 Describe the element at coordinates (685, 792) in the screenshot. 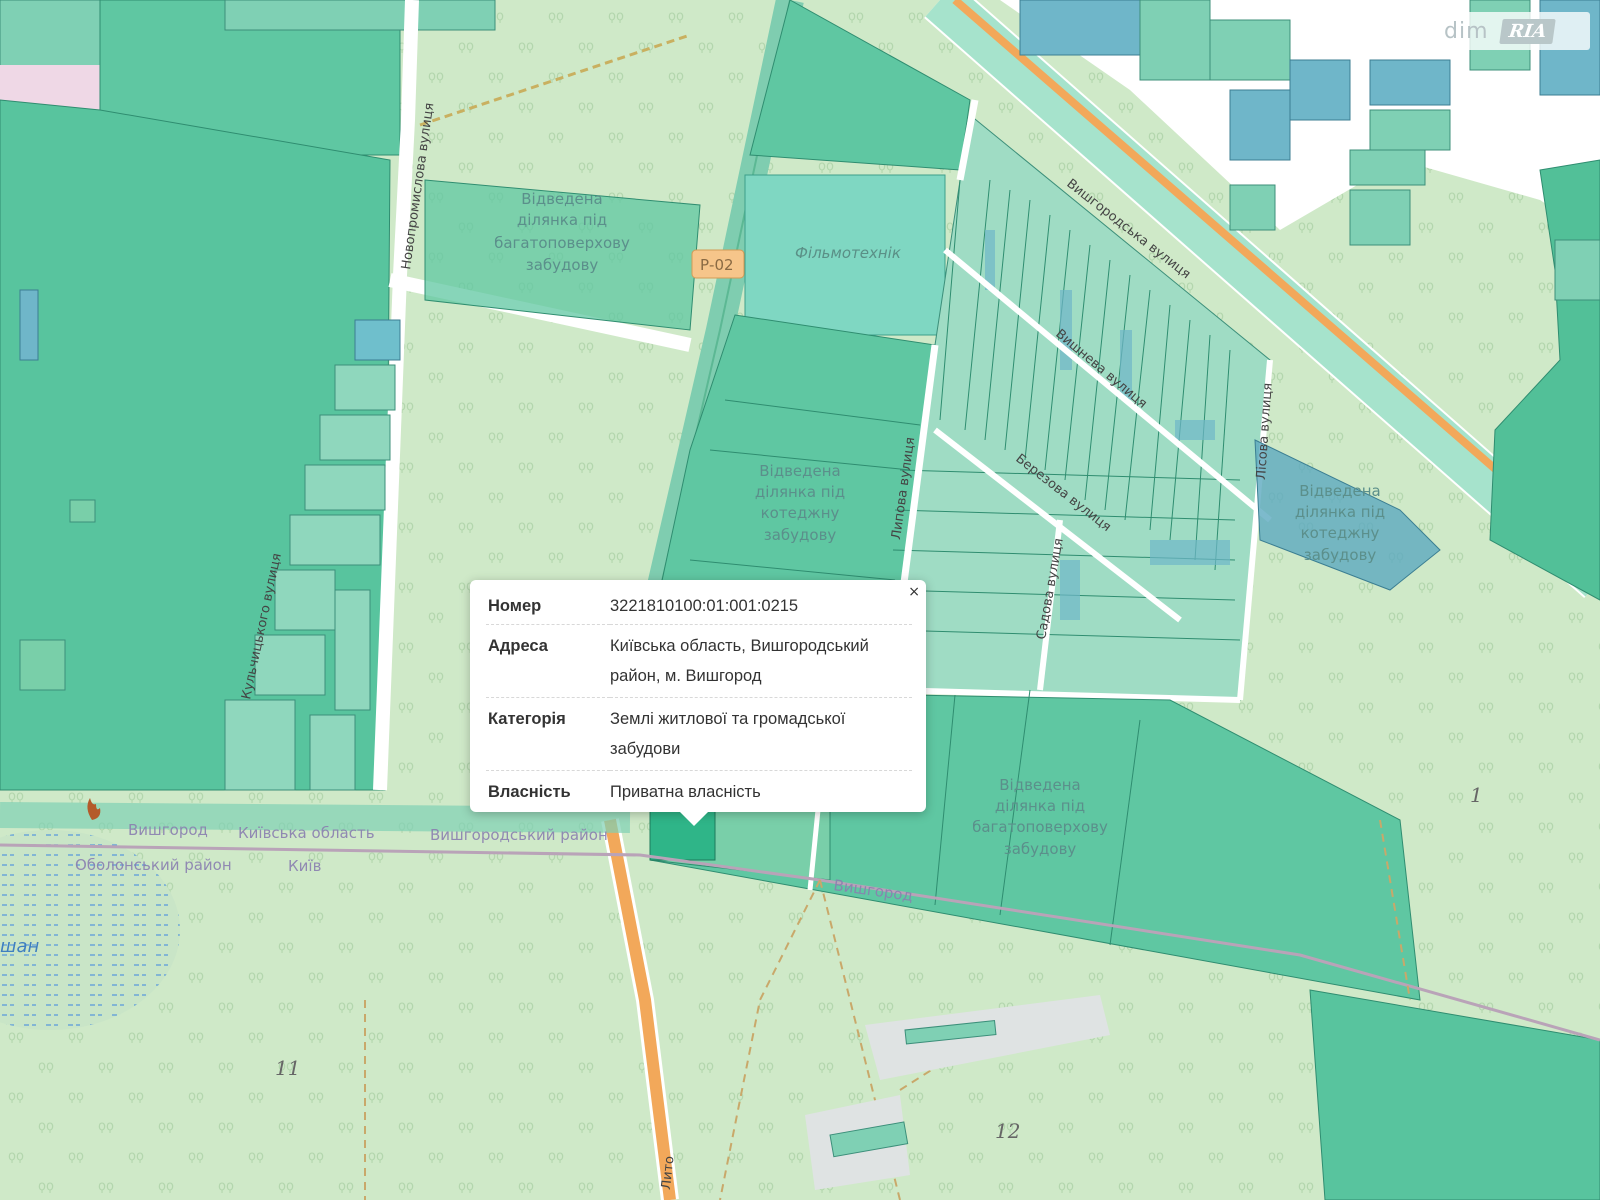

I see `parcel-ownership-value: Приватна власність` at that location.